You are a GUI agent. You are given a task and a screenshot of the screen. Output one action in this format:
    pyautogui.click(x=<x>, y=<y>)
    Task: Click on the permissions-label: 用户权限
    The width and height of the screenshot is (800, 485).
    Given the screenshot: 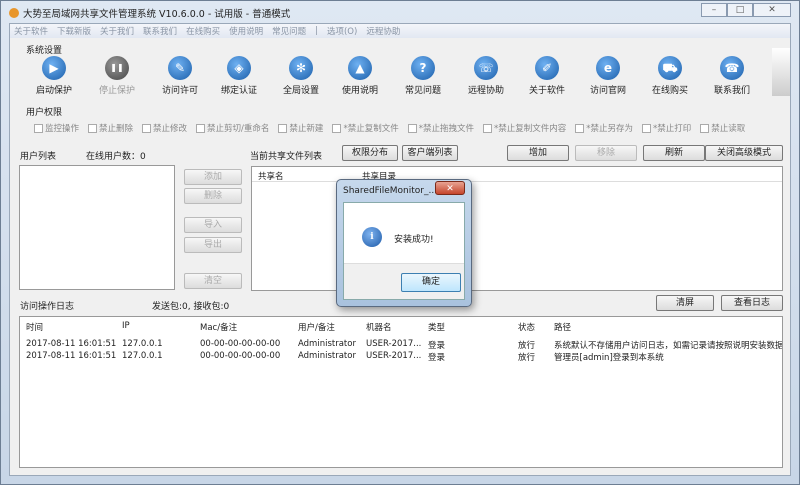 What is the action you would take?
    pyautogui.click(x=44, y=113)
    